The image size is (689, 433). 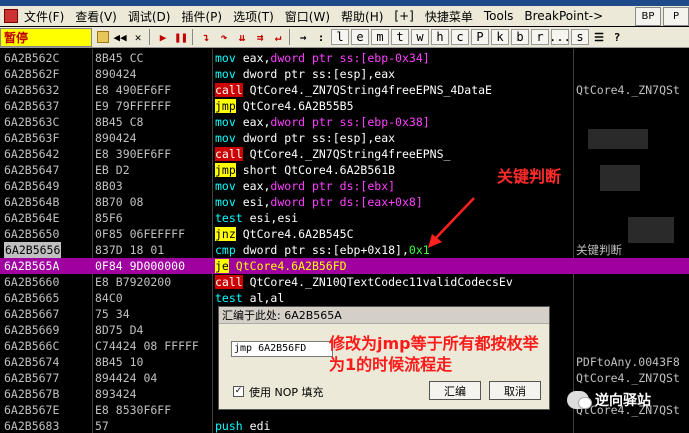 What do you see at coordinates (434, 354) in the screenshot?
I see `modification-note: 修改为jmp等于所有都按枚举为1的时候流程走` at bounding box center [434, 354].